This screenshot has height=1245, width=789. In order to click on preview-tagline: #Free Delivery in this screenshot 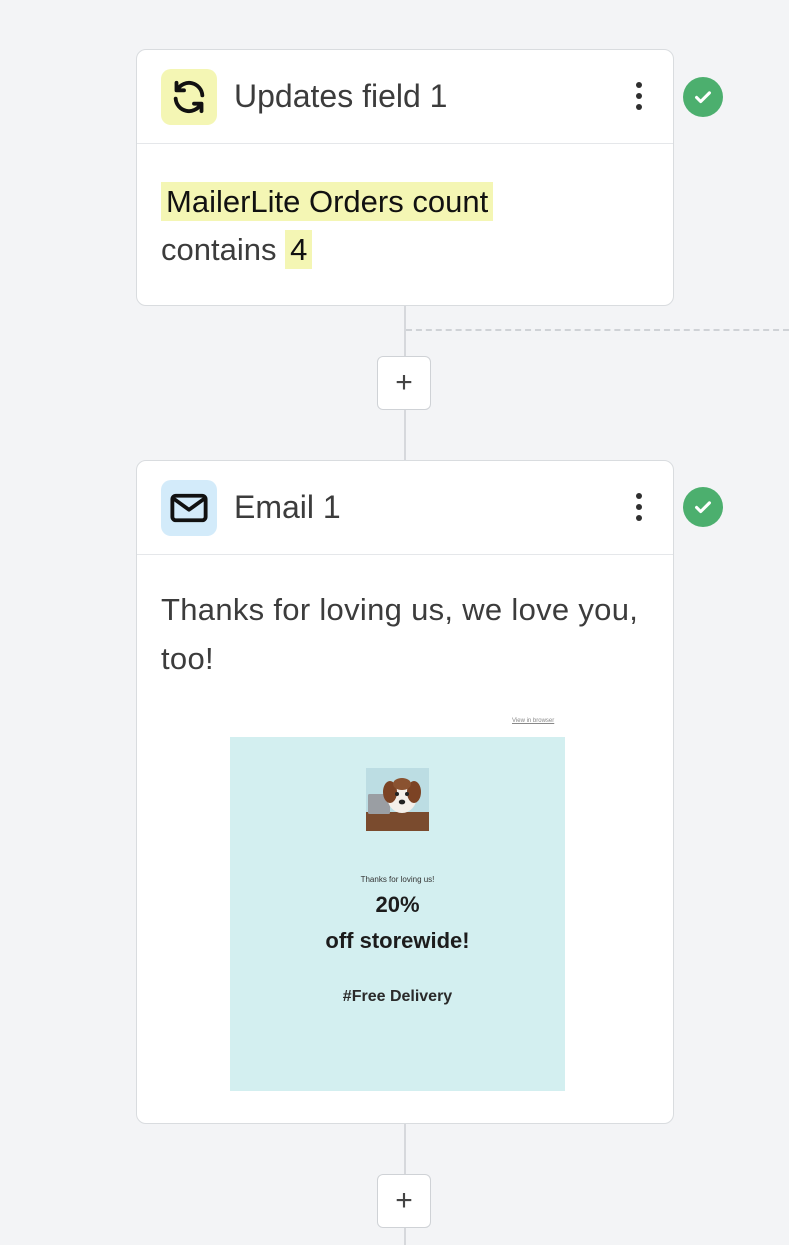, I will do `click(397, 996)`.